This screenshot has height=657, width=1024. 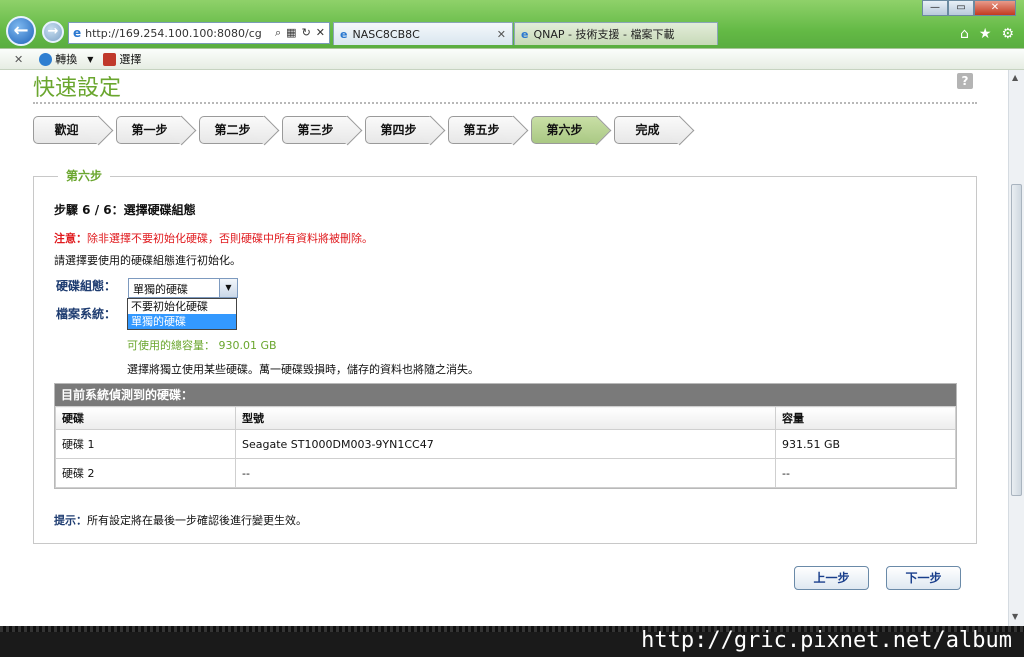 What do you see at coordinates (213, 238) in the screenshot?
I see `warning-text: 注意：除非選擇不要初始化硬碟，否則硬碟中所有資料將被刪除。` at bounding box center [213, 238].